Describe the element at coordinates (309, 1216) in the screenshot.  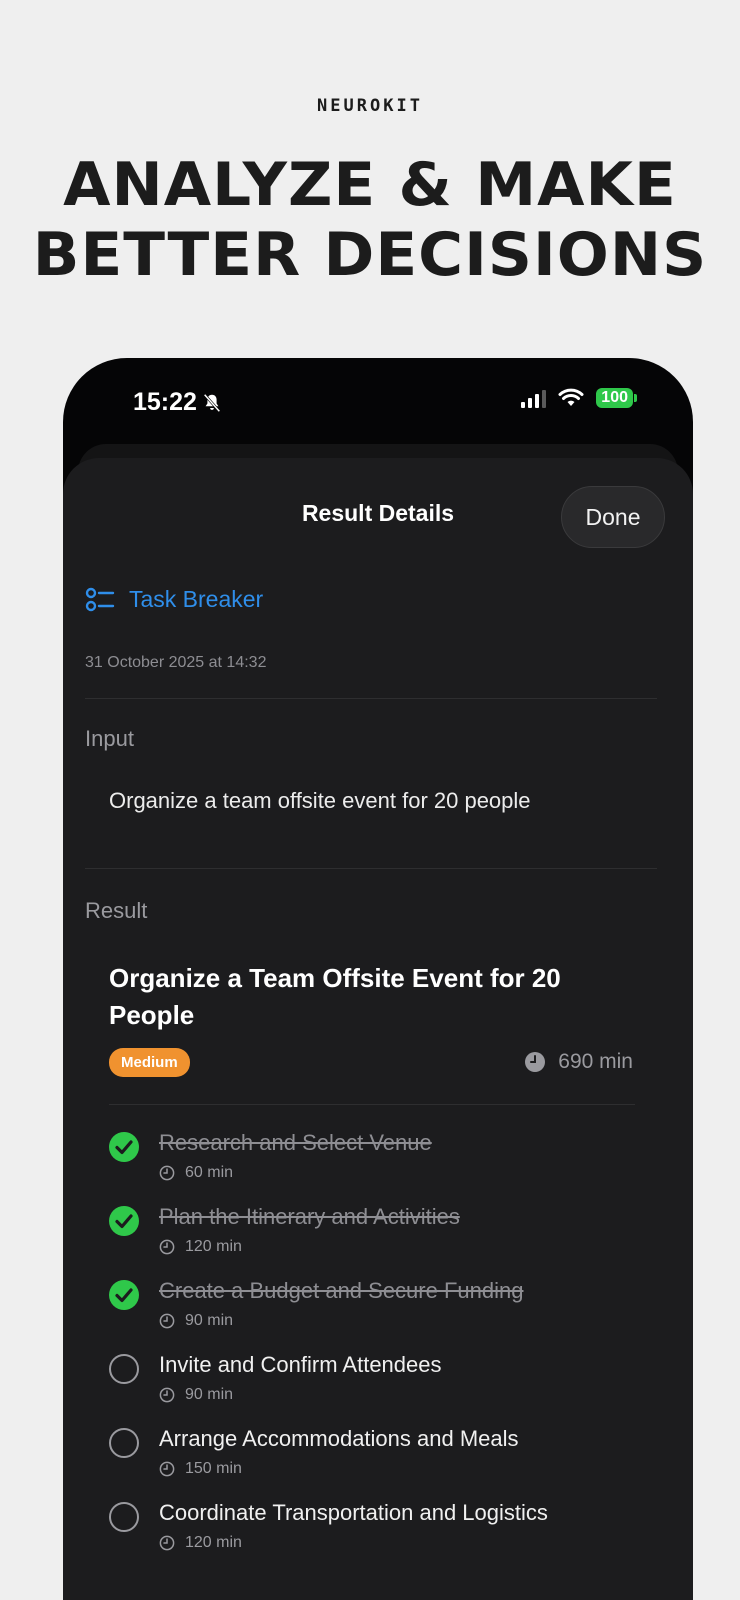
I see `task-name: Plan the Itinerary and Activities` at that location.